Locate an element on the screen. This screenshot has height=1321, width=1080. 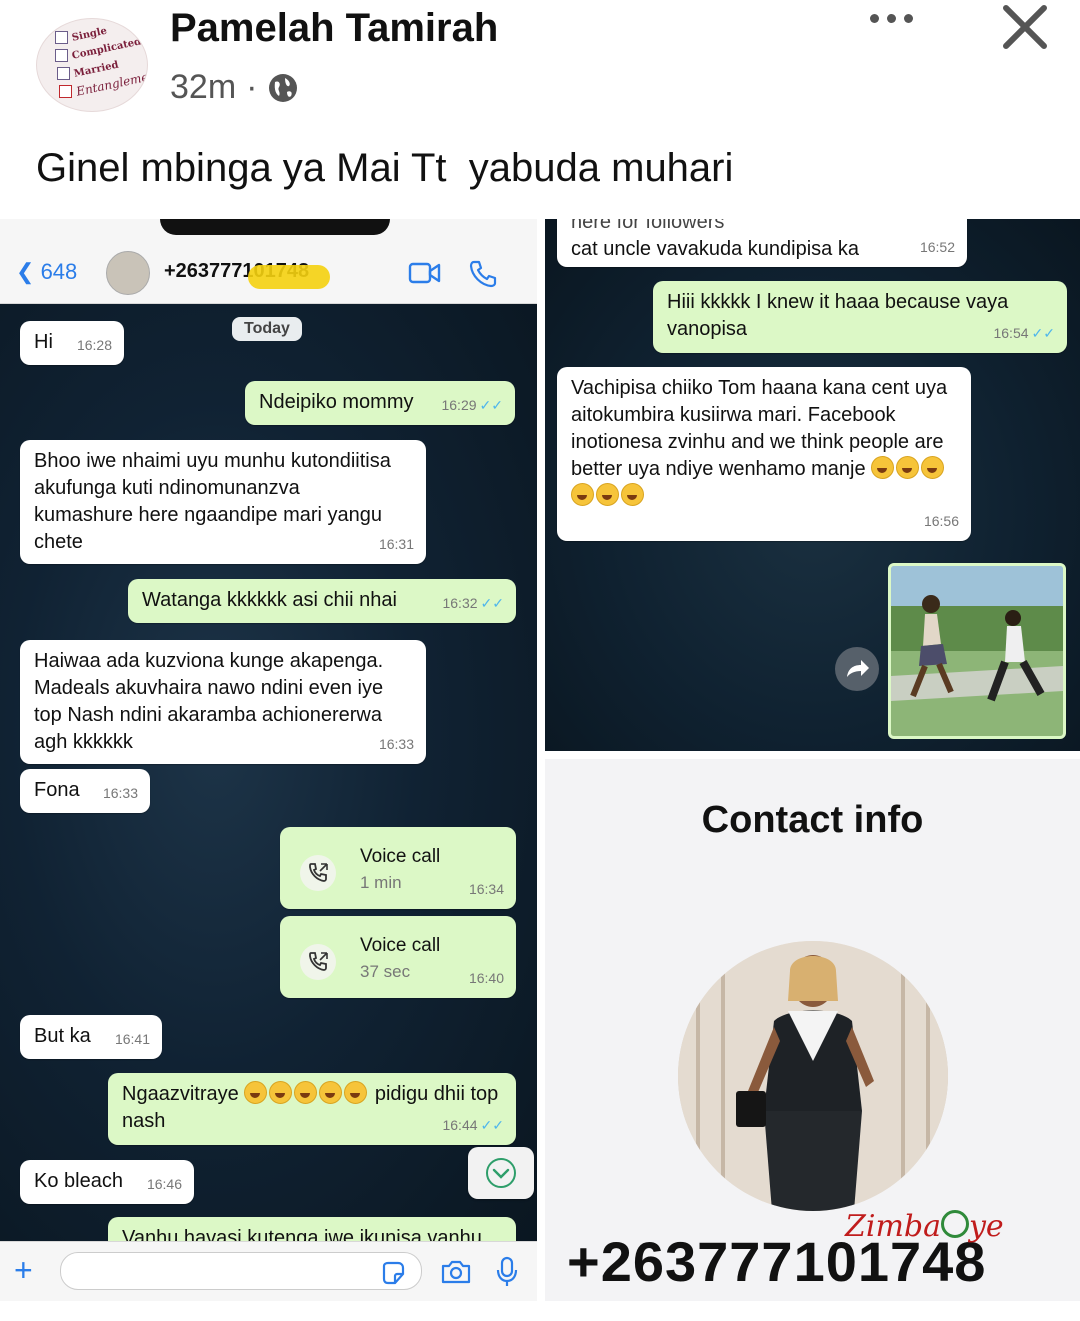
call-title: Voice call is located at coordinates (400, 945).